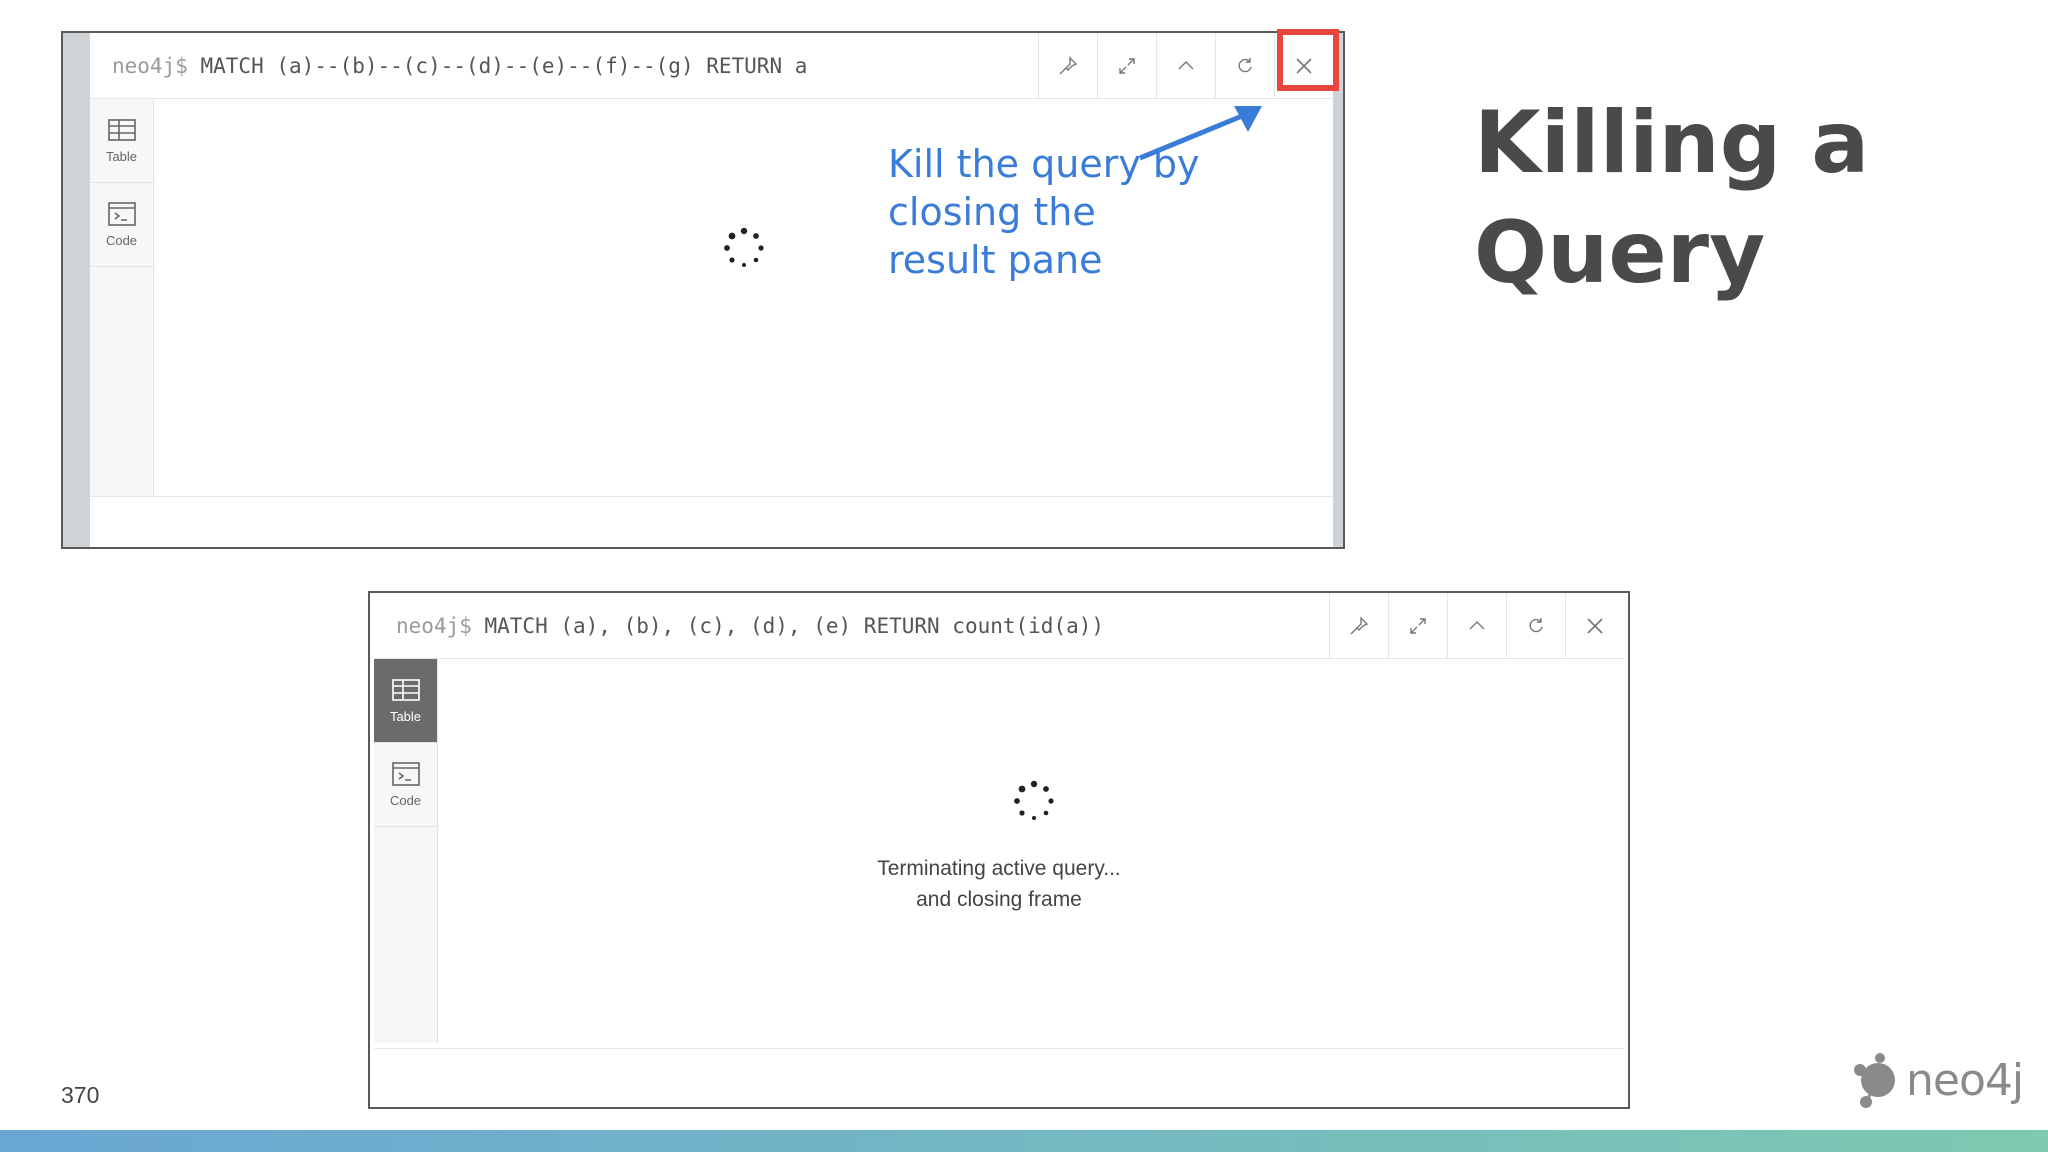 This screenshot has width=2048, height=1152. What do you see at coordinates (1965, 1080) in the screenshot?
I see `logo-text: neo4j` at bounding box center [1965, 1080].